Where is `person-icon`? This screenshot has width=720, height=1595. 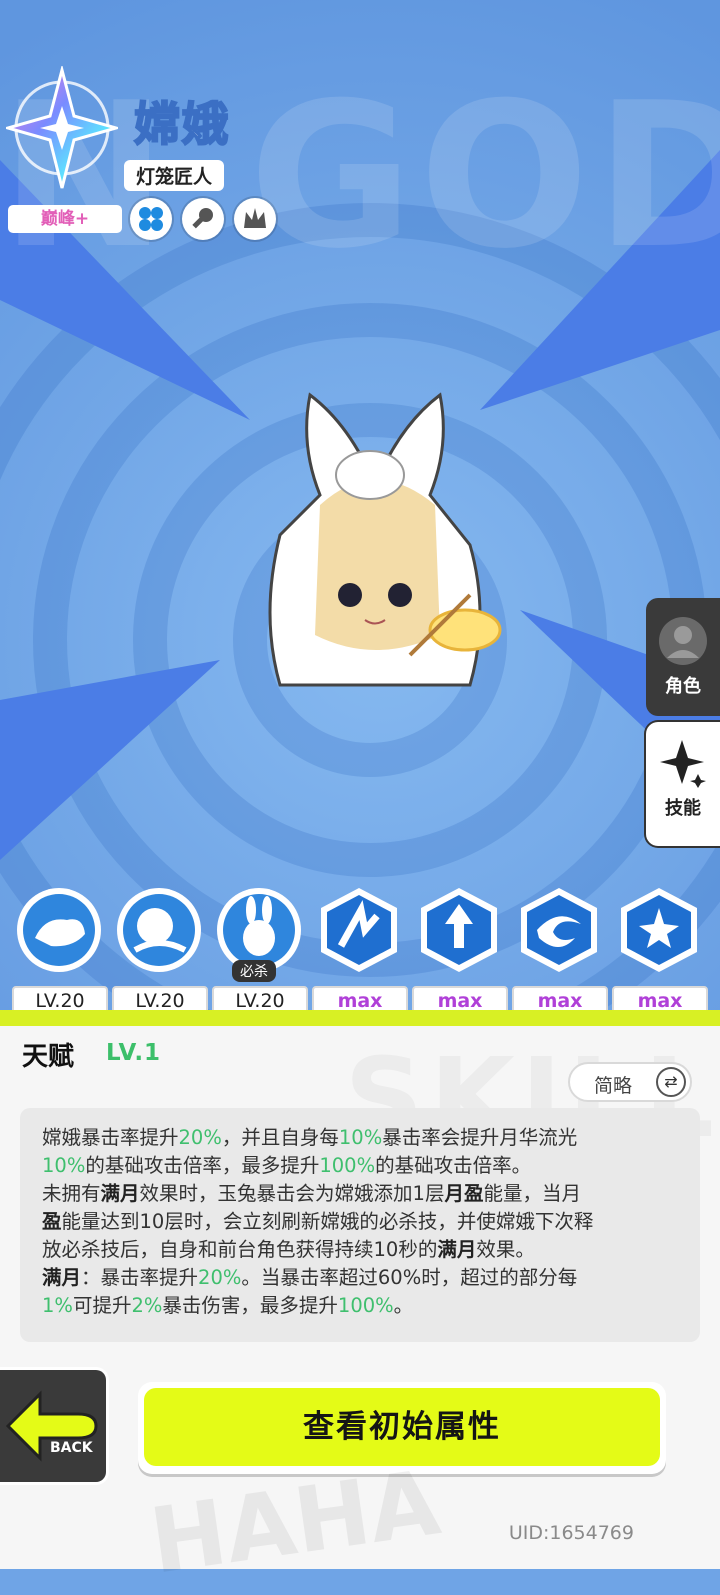
person-icon is located at coordinates (683, 641).